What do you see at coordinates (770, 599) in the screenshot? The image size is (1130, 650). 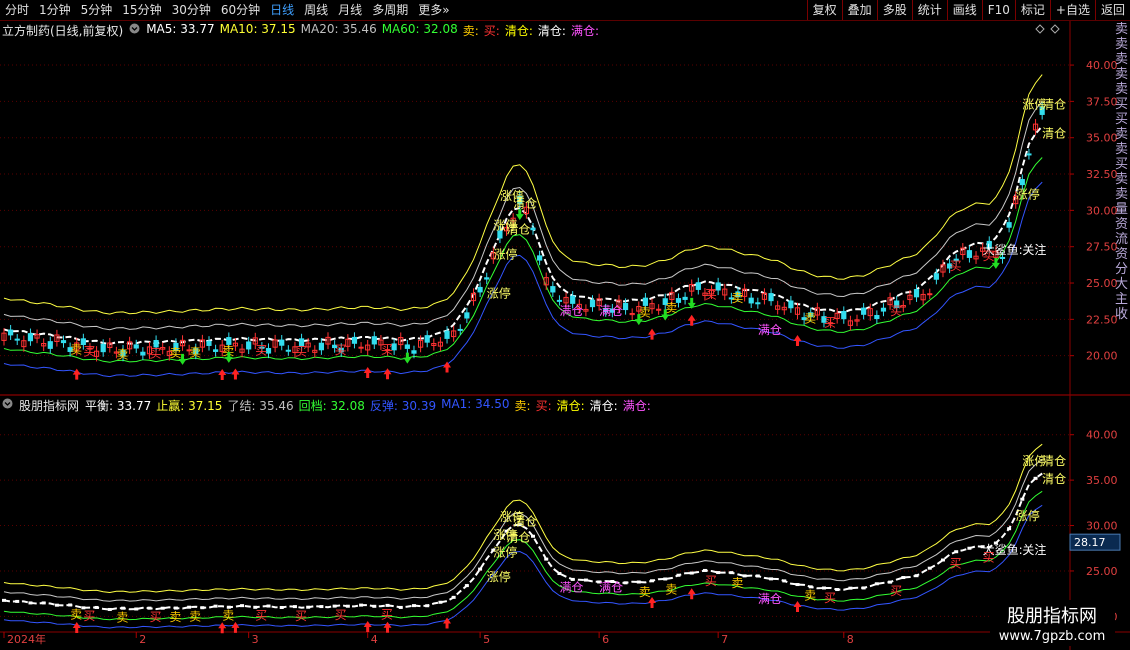 I see `annotation-sub-12: 满仓` at bounding box center [770, 599].